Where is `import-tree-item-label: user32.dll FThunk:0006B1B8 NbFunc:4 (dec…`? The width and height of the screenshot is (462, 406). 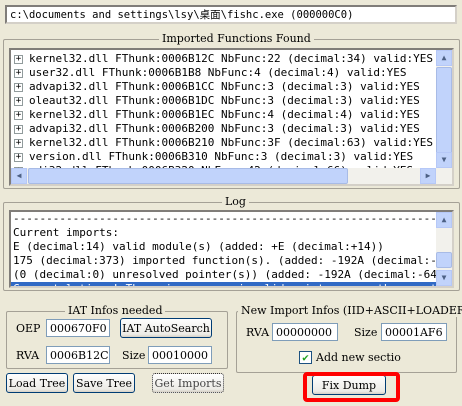 import-tree-item-label: user32.dll FThunk:0006B1B8 NbFunc:4 (dec… is located at coordinates (218, 72).